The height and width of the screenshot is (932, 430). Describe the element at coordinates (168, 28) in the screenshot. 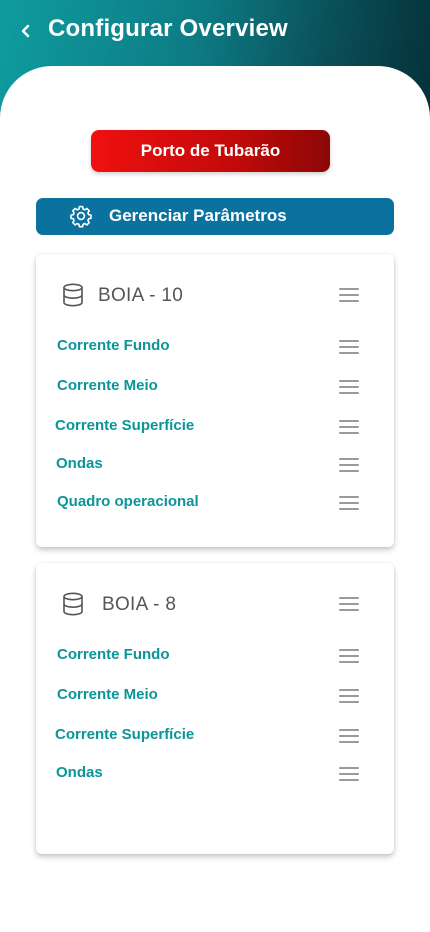

I see `page-title: Configurar Overview` at that location.